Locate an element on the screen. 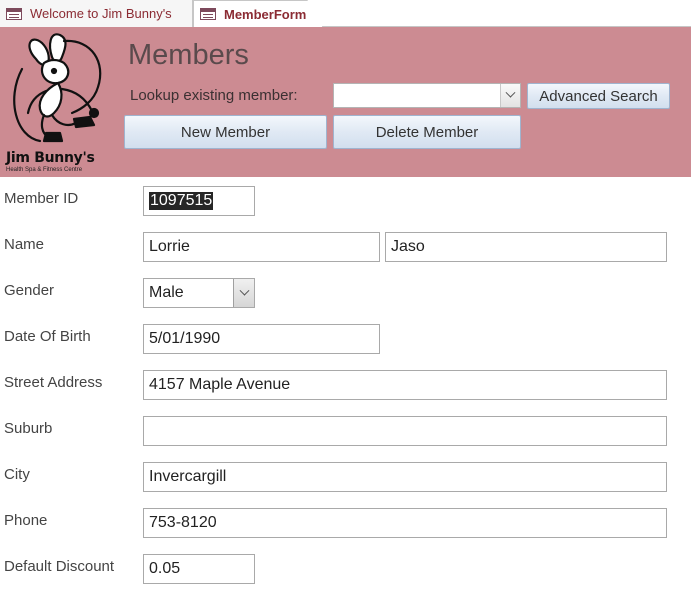 The height and width of the screenshot is (600, 691). name-label: Name is located at coordinates (24, 244).